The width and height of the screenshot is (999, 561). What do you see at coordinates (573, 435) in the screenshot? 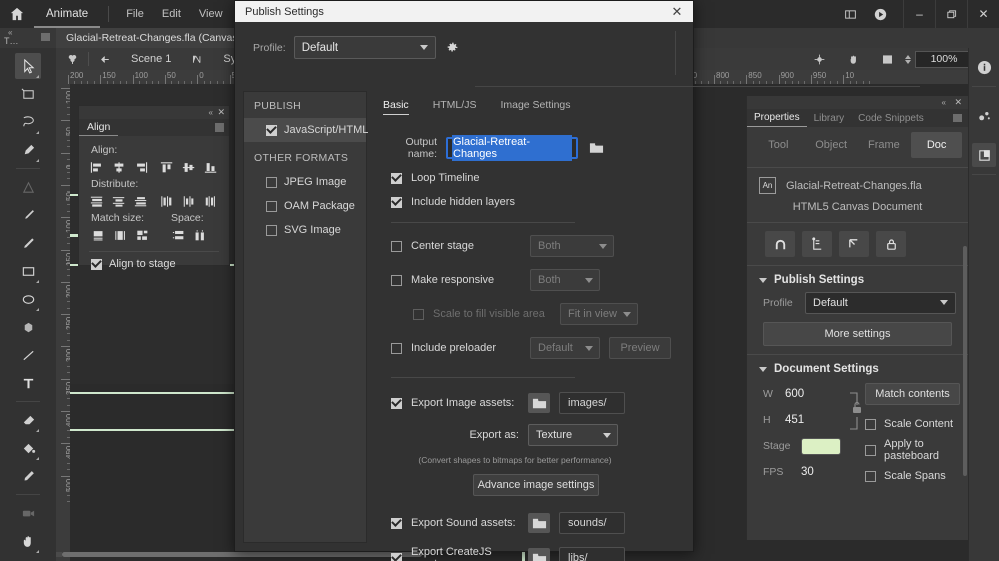
I see `export-as-dropdown: Texture` at bounding box center [573, 435].